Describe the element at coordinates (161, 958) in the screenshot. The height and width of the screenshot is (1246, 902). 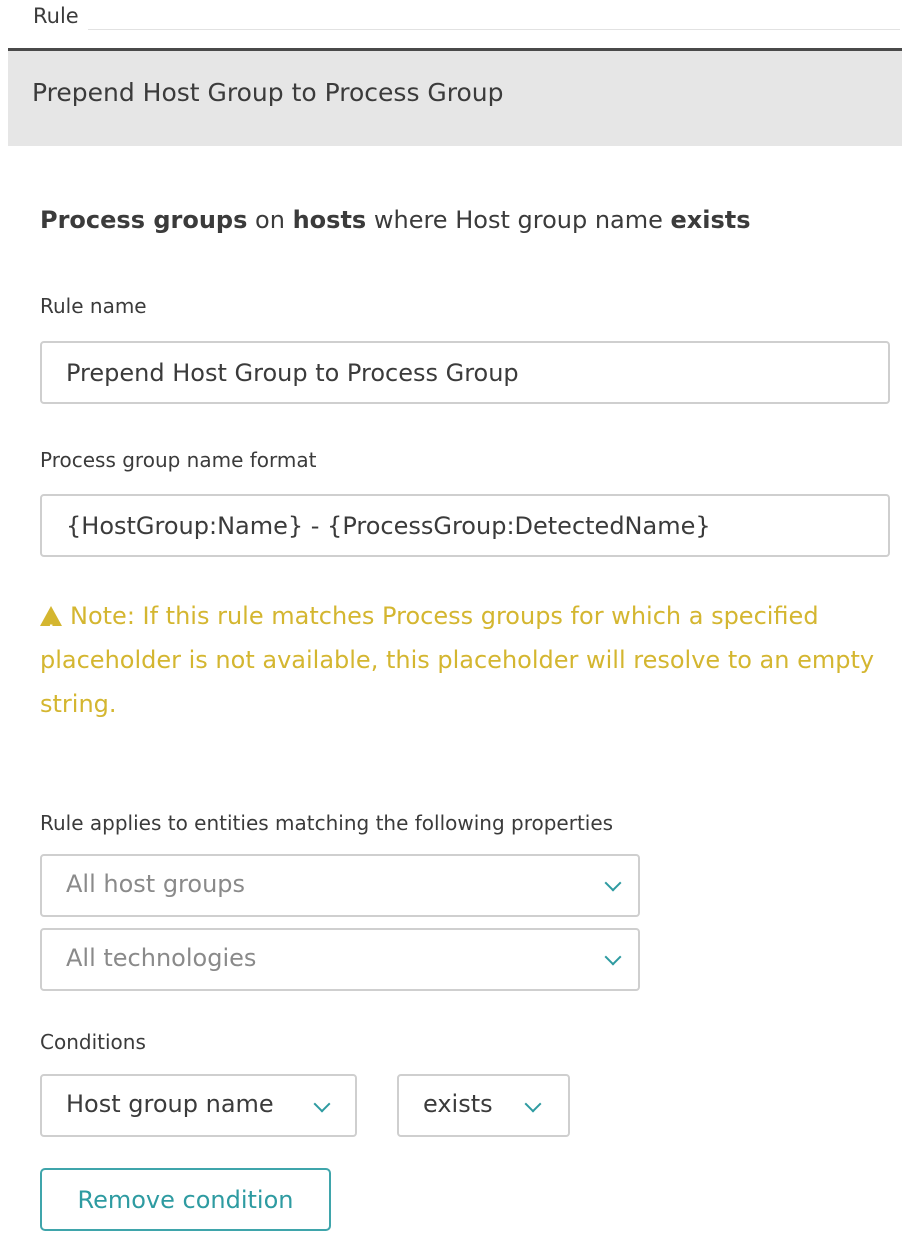
I see `technologies-select-value: All technologies` at that location.